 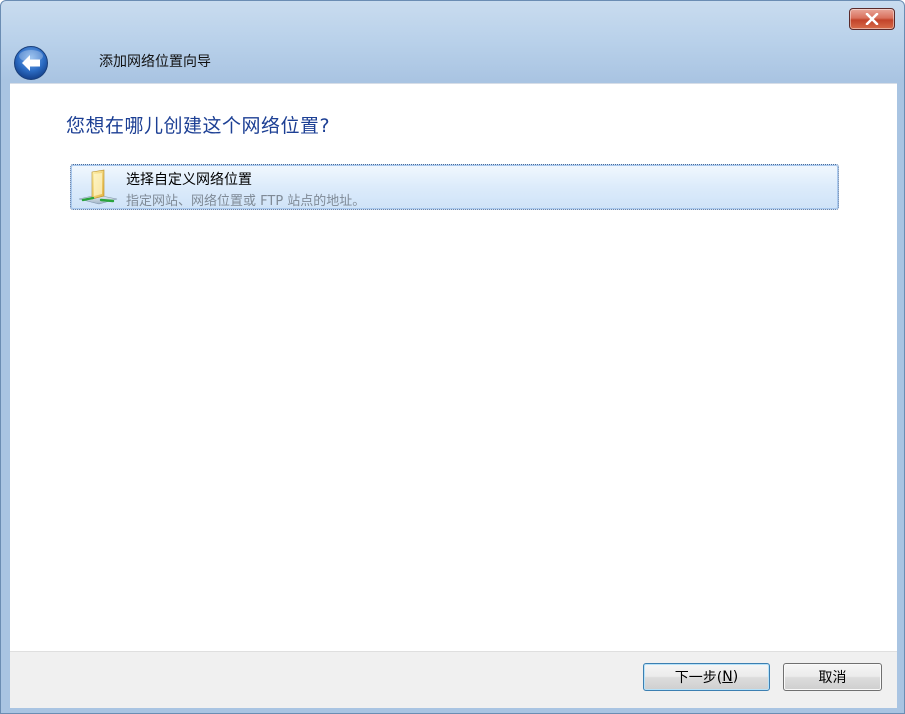 I want to click on back-arrow-icon, so click(x=31, y=63).